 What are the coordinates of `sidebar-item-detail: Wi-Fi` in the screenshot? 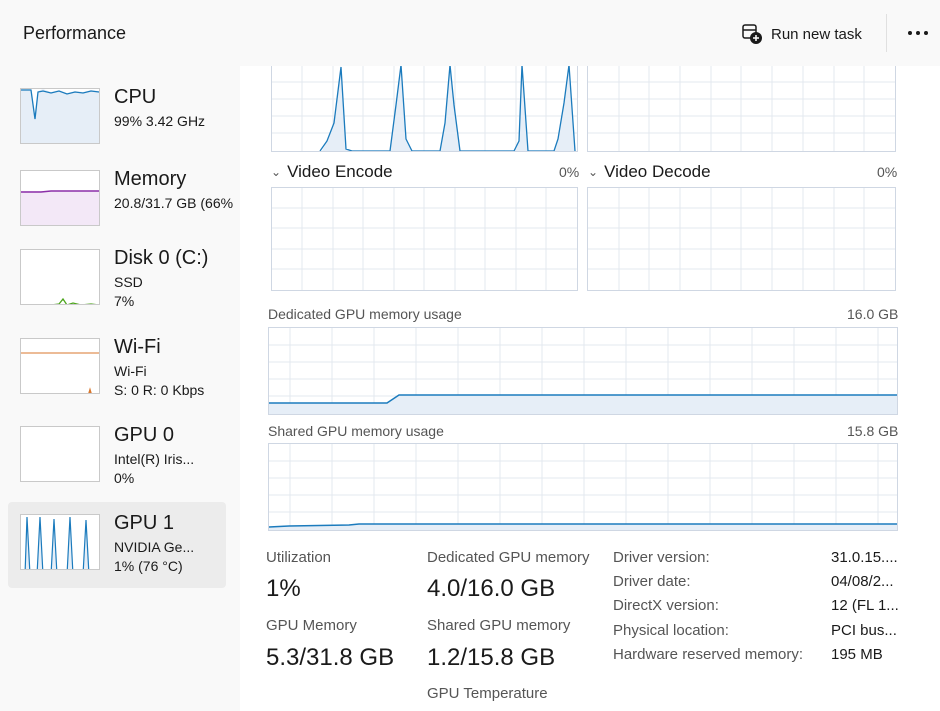 It's located at (130, 371).